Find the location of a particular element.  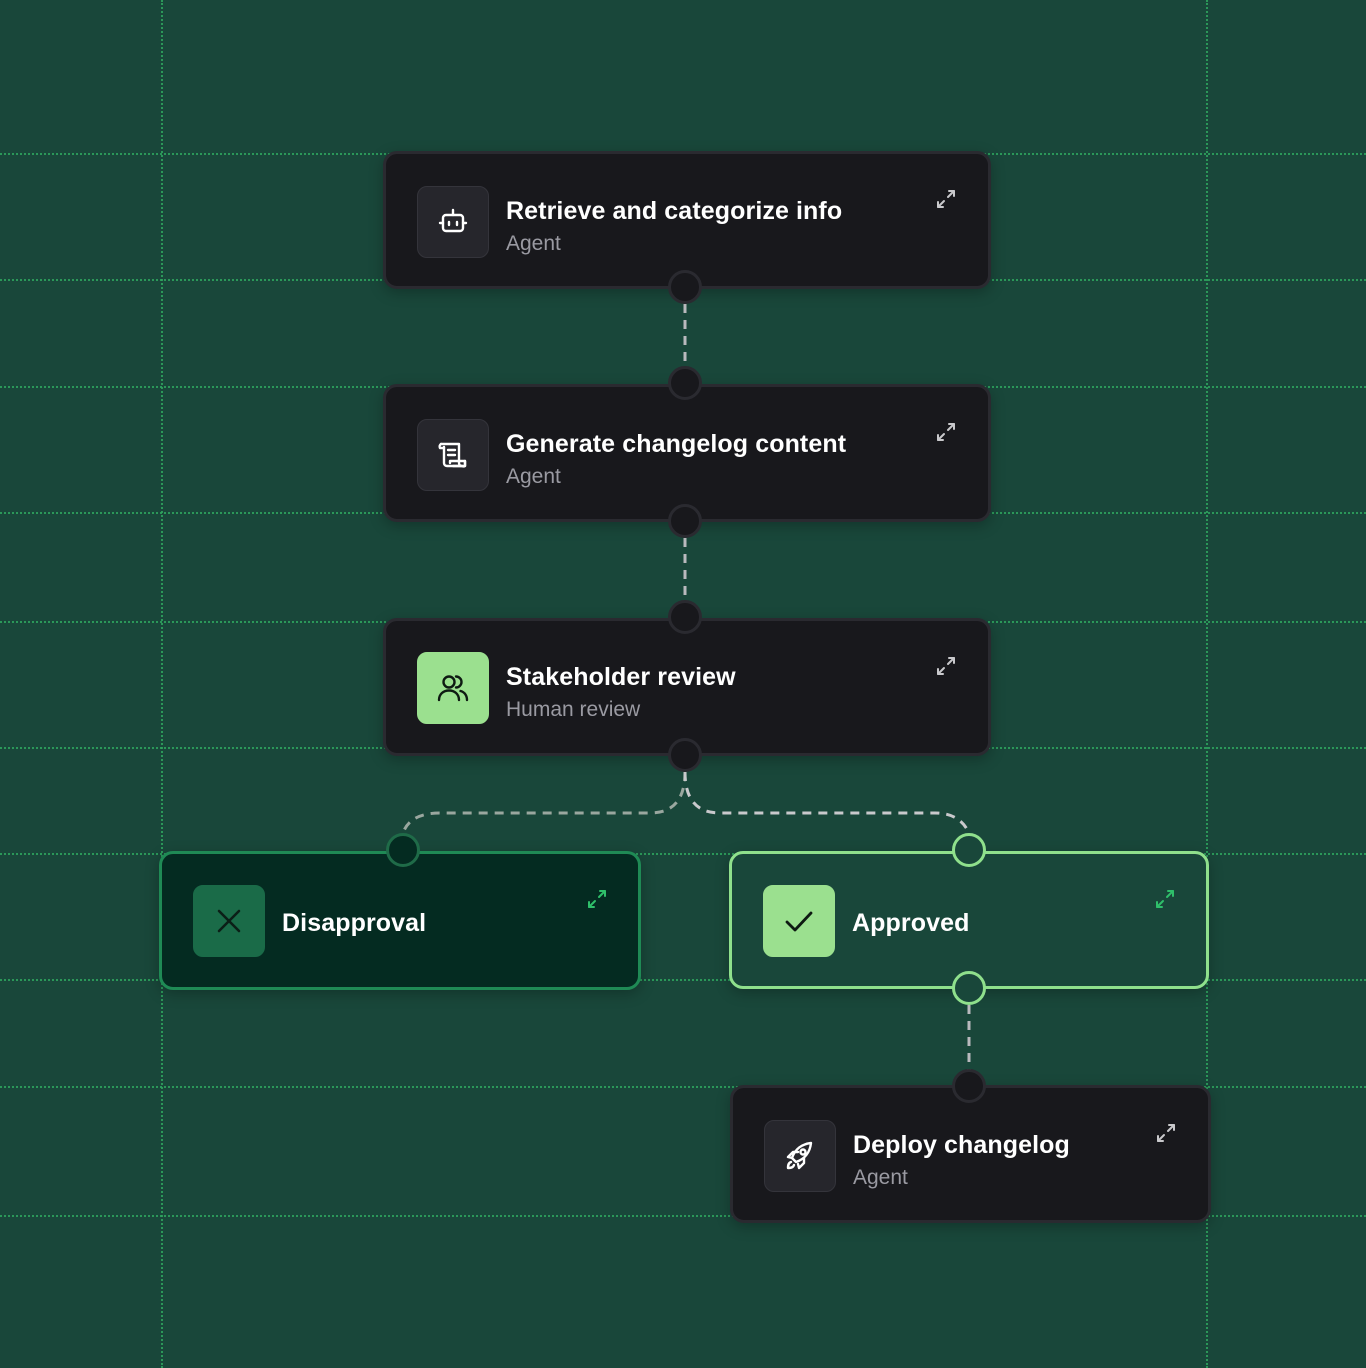

port-retrieve-out is located at coordinates (685, 287).